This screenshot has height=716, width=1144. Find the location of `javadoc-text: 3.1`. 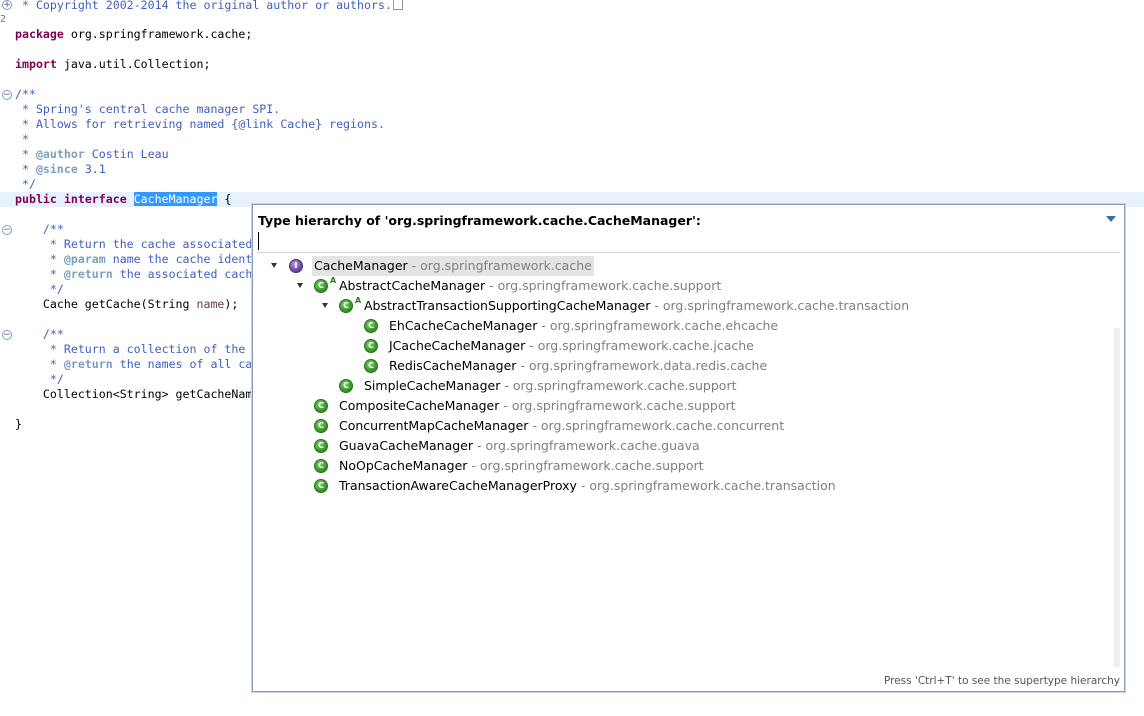

javadoc-text: 3.1 is located at coordinates (91, 169).